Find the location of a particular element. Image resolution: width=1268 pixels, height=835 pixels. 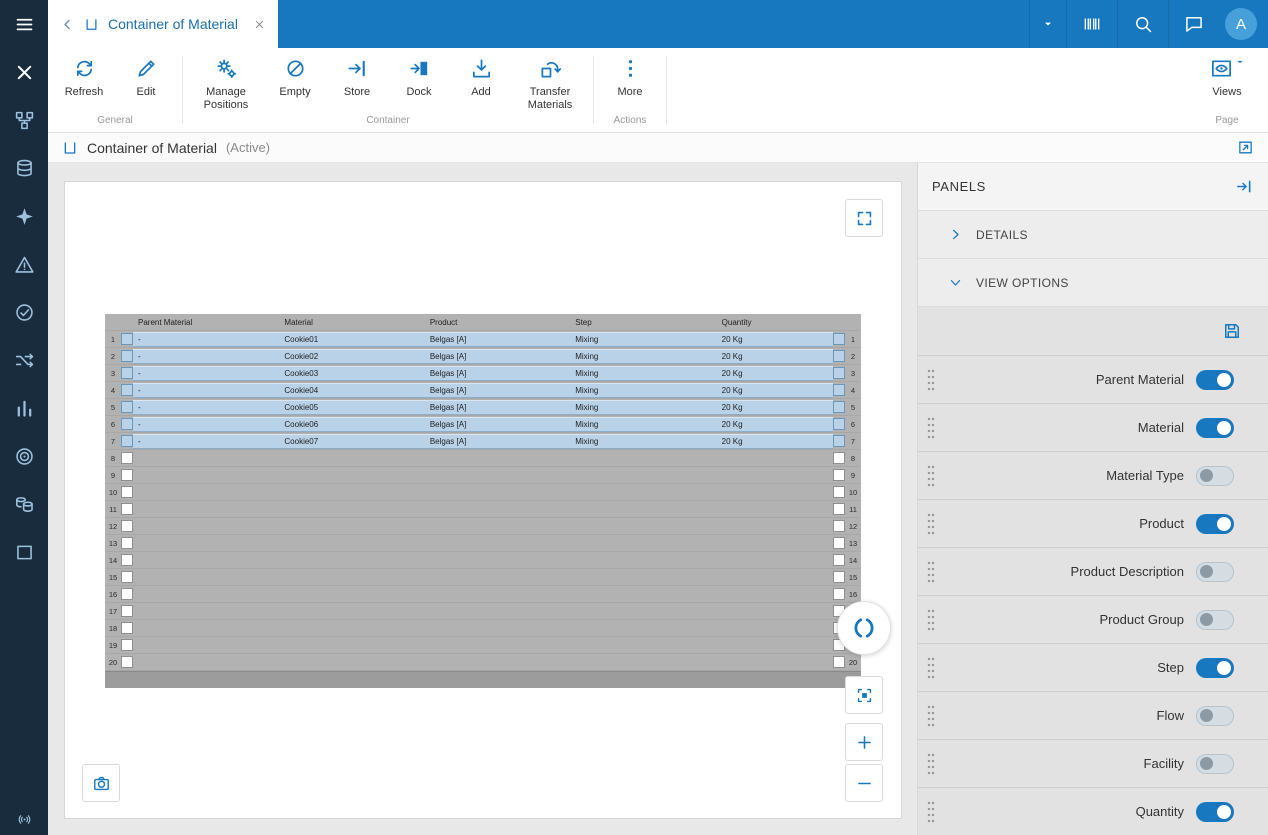

views-button: Views is located at coordinates (1227, 78).